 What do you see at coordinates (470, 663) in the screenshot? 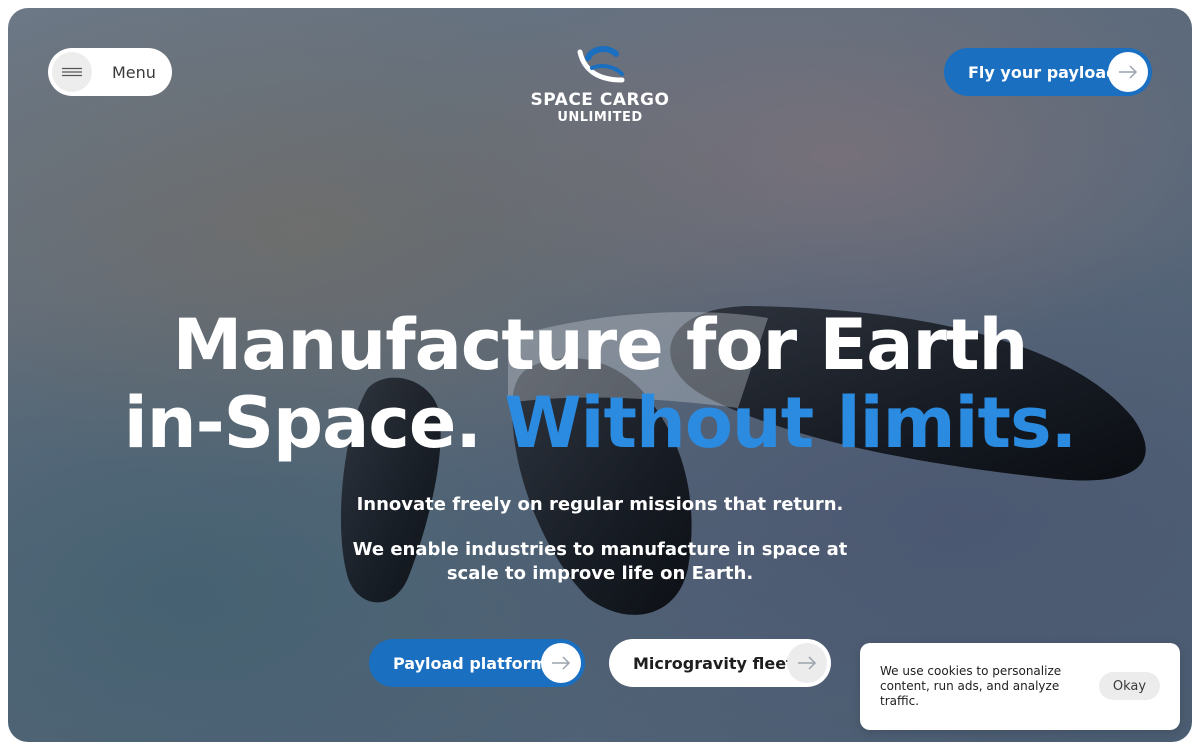
I see `payload-platform-label: Payload platform` at bounding box center [470, 663].